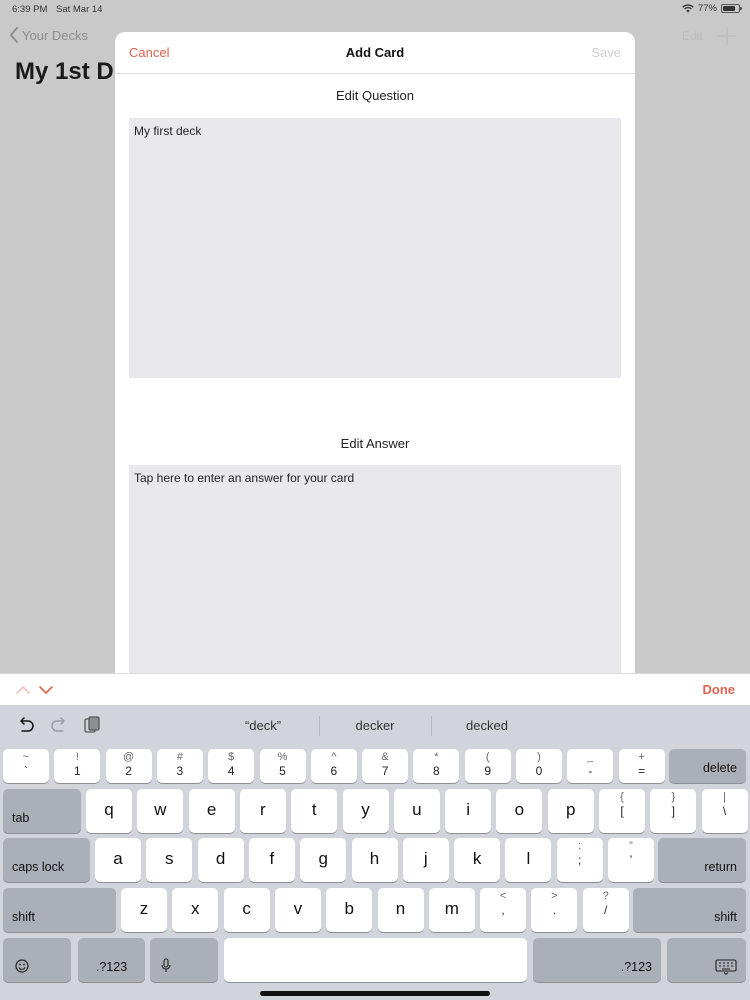  I want to click on space-bar, so click(375, 960).